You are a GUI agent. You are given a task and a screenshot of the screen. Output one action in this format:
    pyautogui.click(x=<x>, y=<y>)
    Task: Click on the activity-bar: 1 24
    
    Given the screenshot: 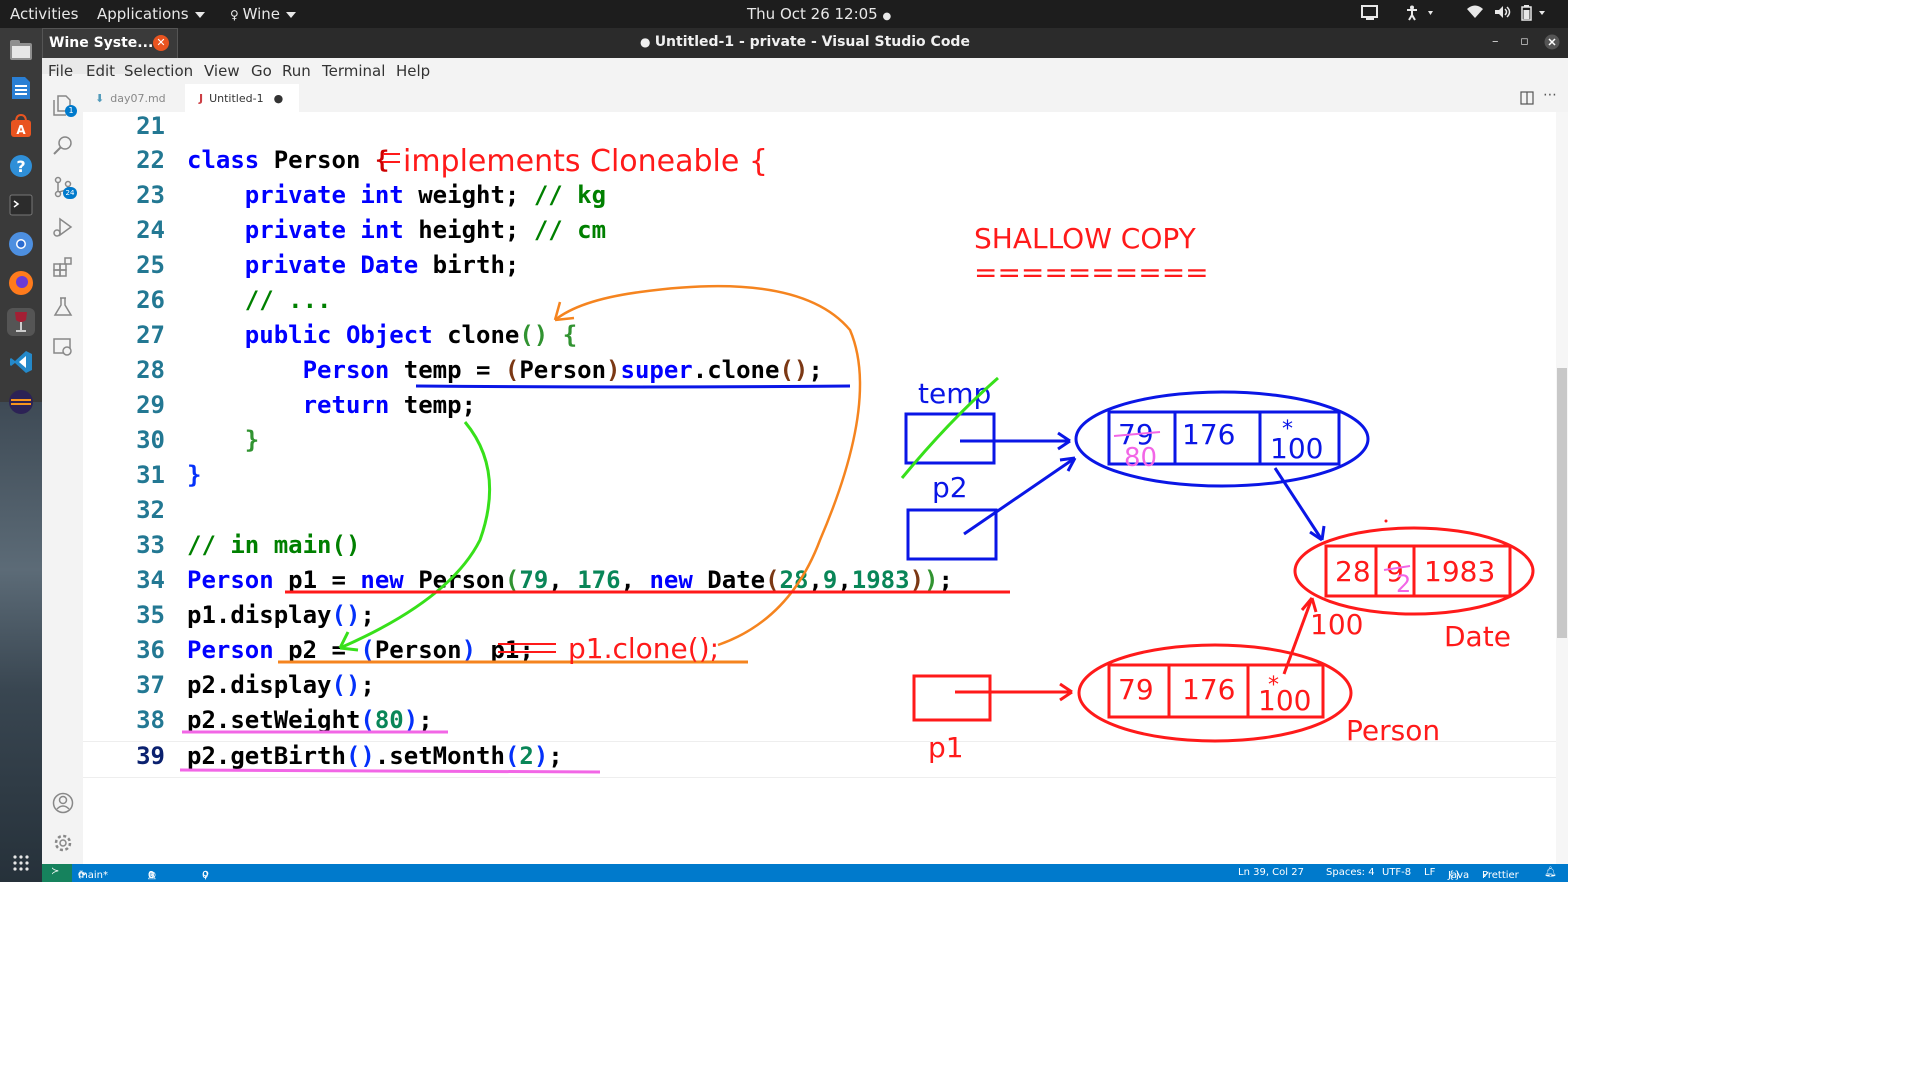 What is the action you would take?
    pyautogui.click(x=63, y=474)
    